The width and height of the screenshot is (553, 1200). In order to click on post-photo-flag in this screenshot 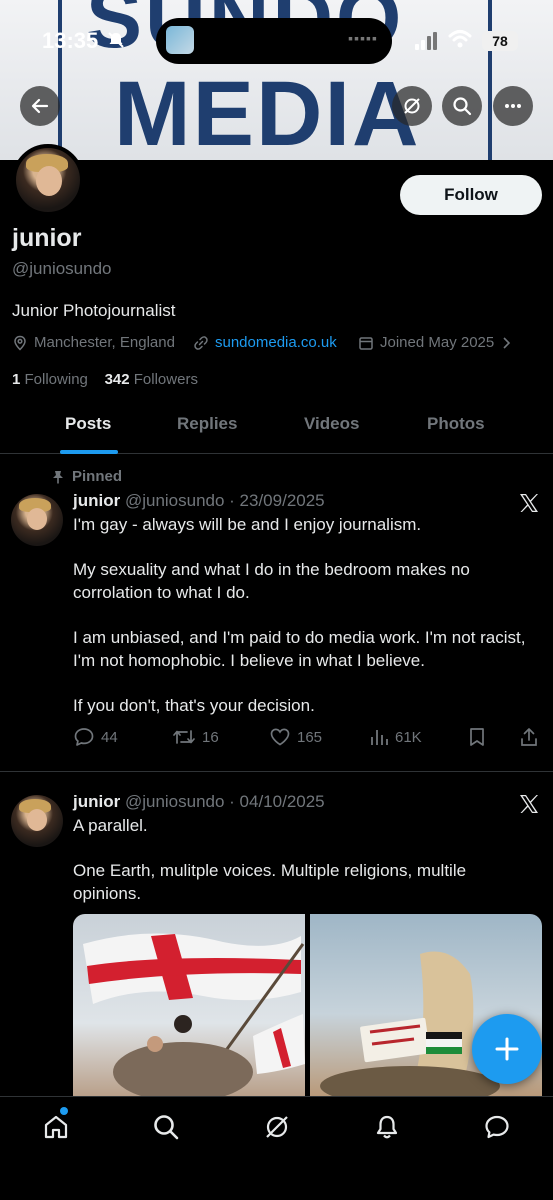, I will do `click(189, 1005)`.